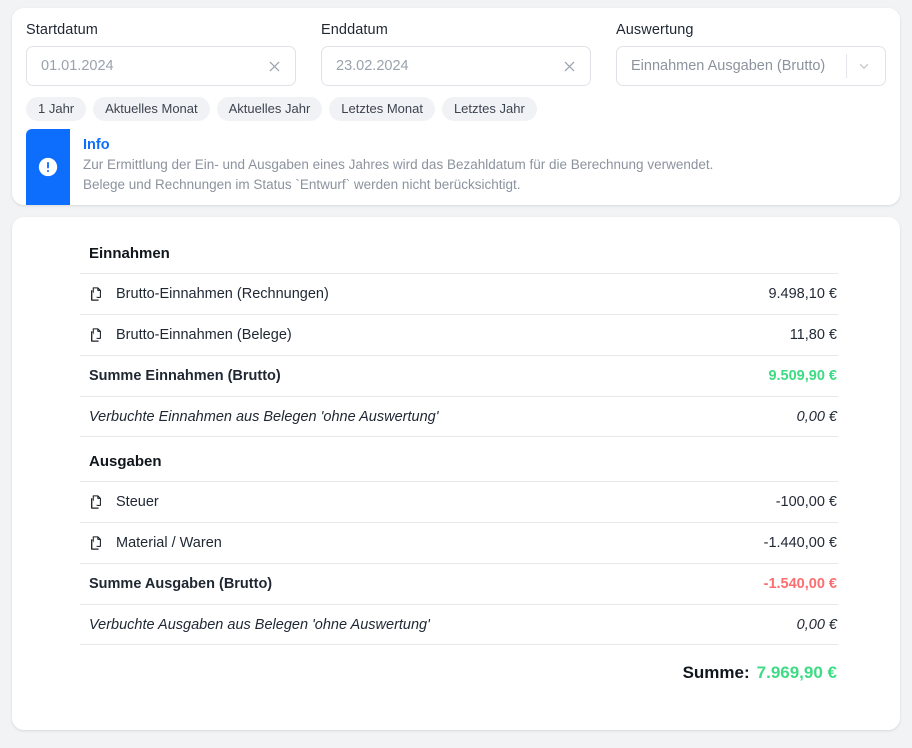  What do you see at coordinates (846, 66) in the screenshot?
I see `select-divider` at bounding box center [846, 66].